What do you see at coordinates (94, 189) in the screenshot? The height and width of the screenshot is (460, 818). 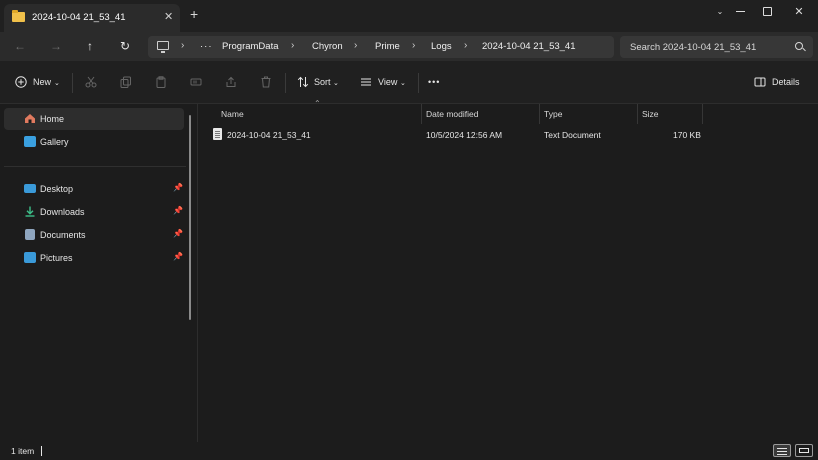 I see `sidebar-item-desktop: Desktop 📌` at bounding box center [94, 189].